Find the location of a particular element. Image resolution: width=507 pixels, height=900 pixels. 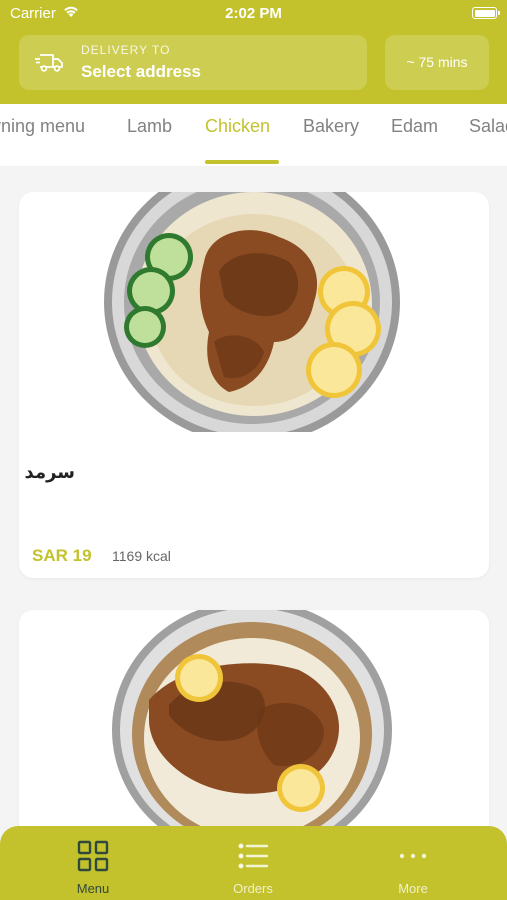

list-icon is located at coordinates (253, 856).